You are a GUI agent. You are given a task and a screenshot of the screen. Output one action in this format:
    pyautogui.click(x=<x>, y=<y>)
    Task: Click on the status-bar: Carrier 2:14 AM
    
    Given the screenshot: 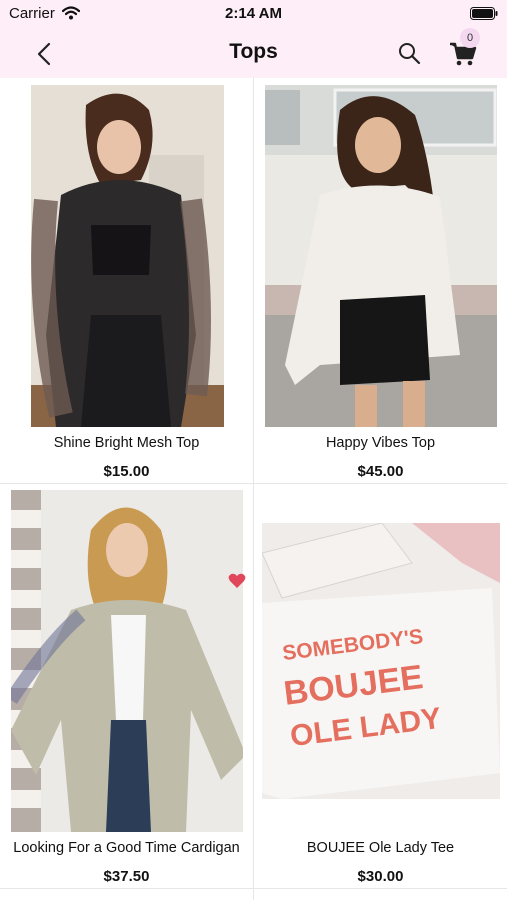 What is the action you would take?
    pyautogui.click(x=253, y=14)
    